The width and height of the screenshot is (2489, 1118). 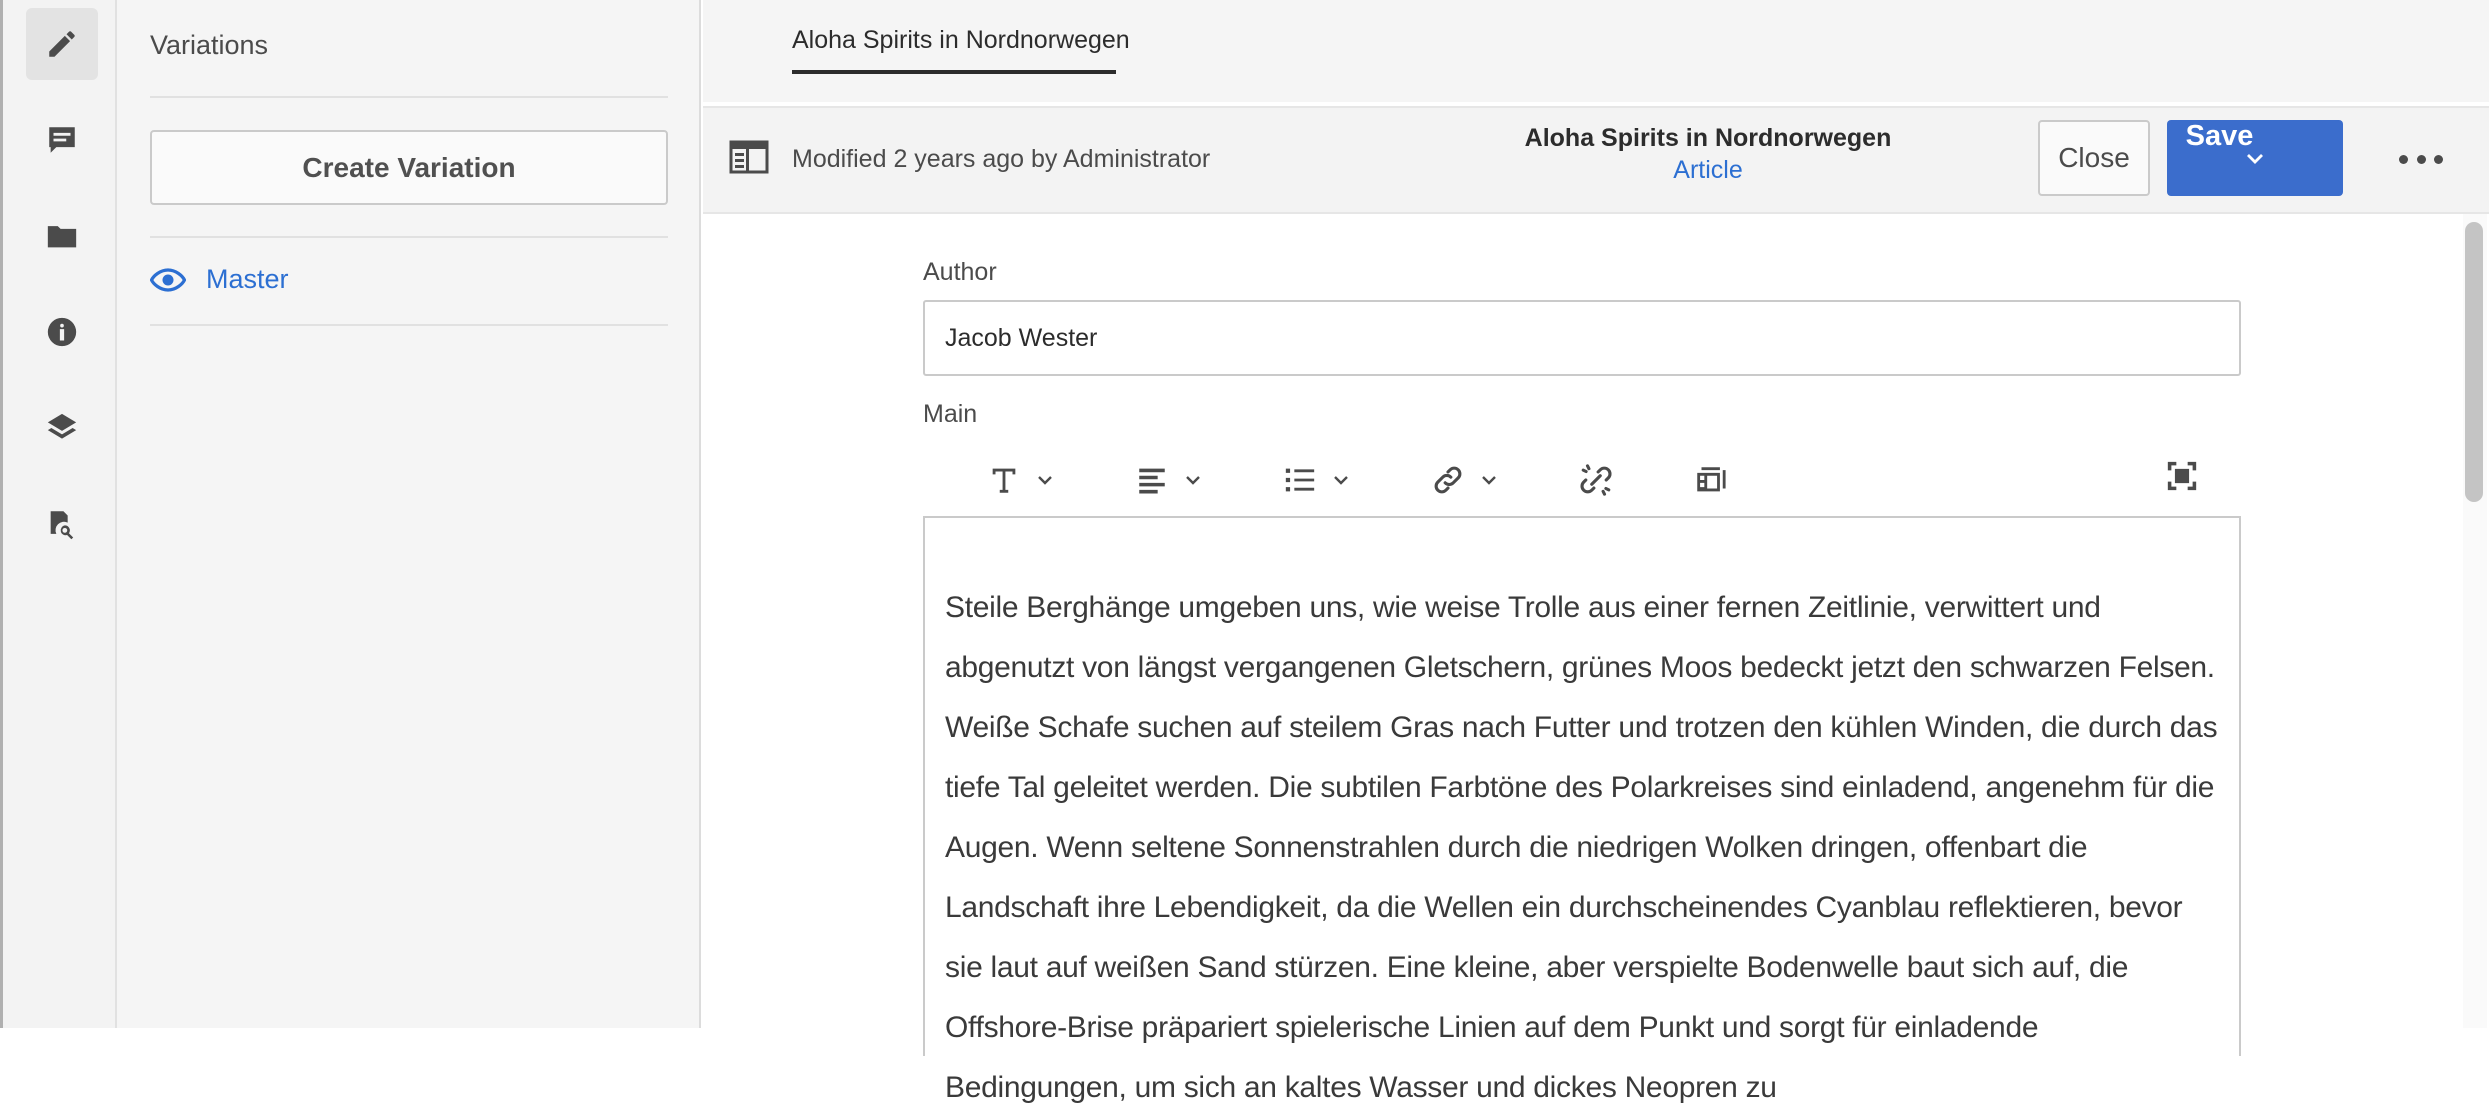 I want to click on unlink-icon, so click(x=1596, y=480).